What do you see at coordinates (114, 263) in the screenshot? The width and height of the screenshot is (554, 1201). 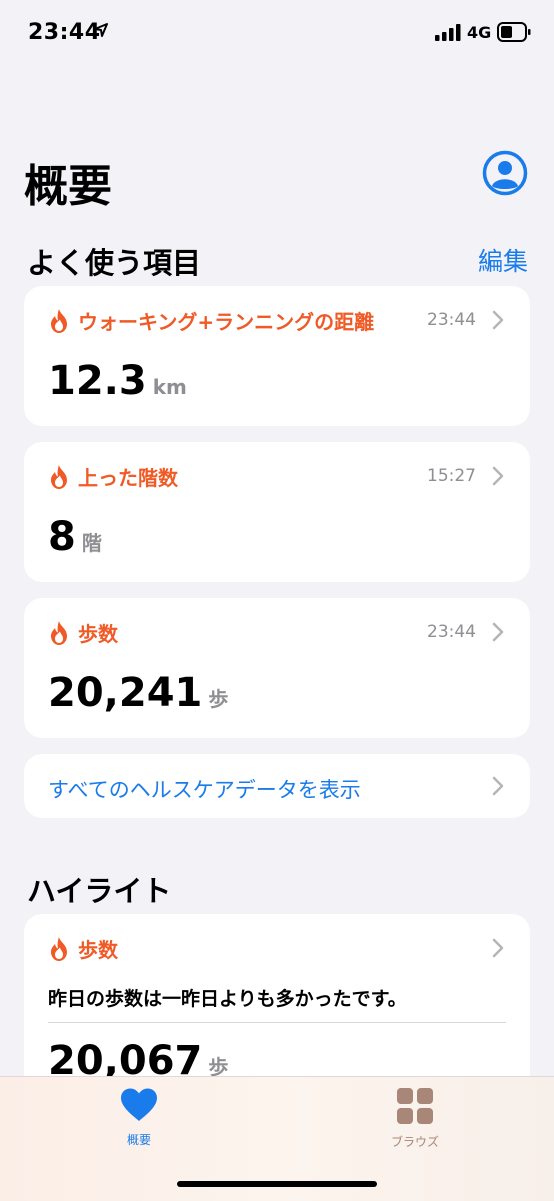 I see `favorites-section-title: よく使う項目` at bounding box center [114, 263].